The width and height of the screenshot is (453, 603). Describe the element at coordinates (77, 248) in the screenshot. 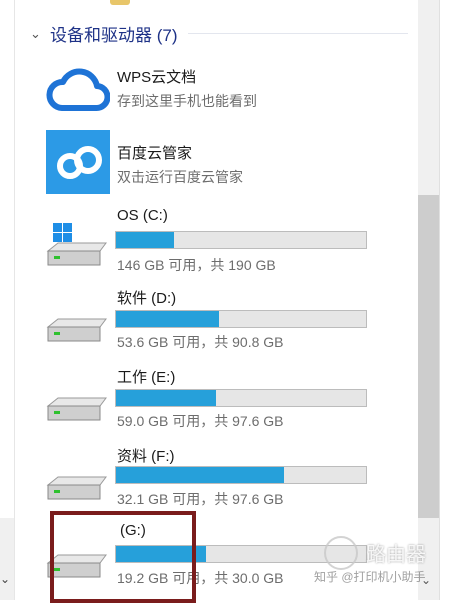

I see `windows-drive-icon` at that location.